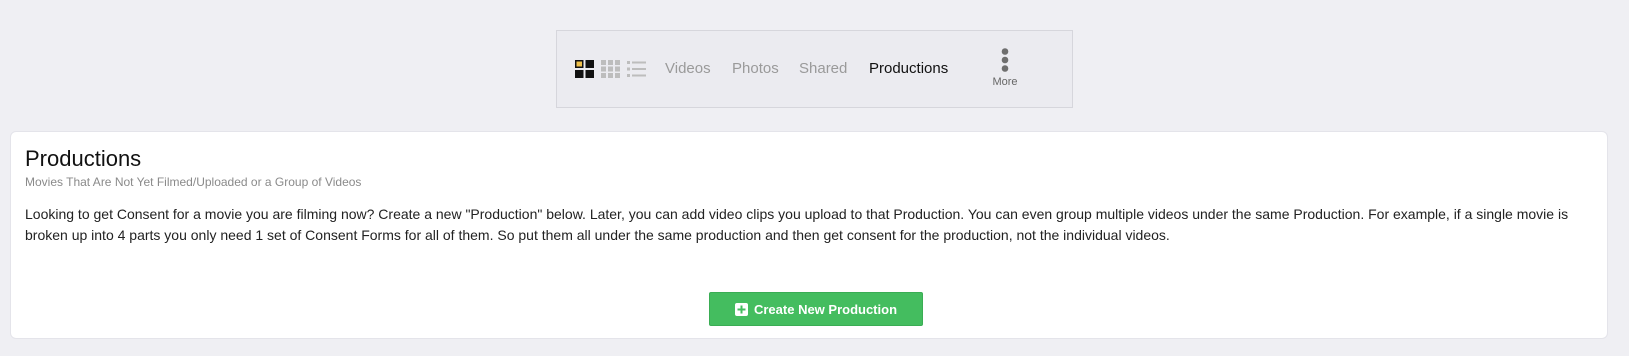 The height and width of the screenshot is (356, 1629). I want to click on create-new-production-button: Create New Production, so click(816, 309).